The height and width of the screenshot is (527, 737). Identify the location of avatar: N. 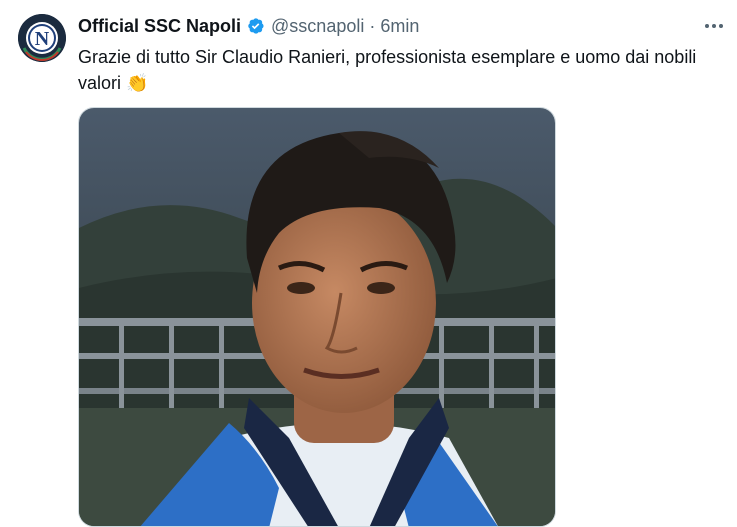
(42, 38).